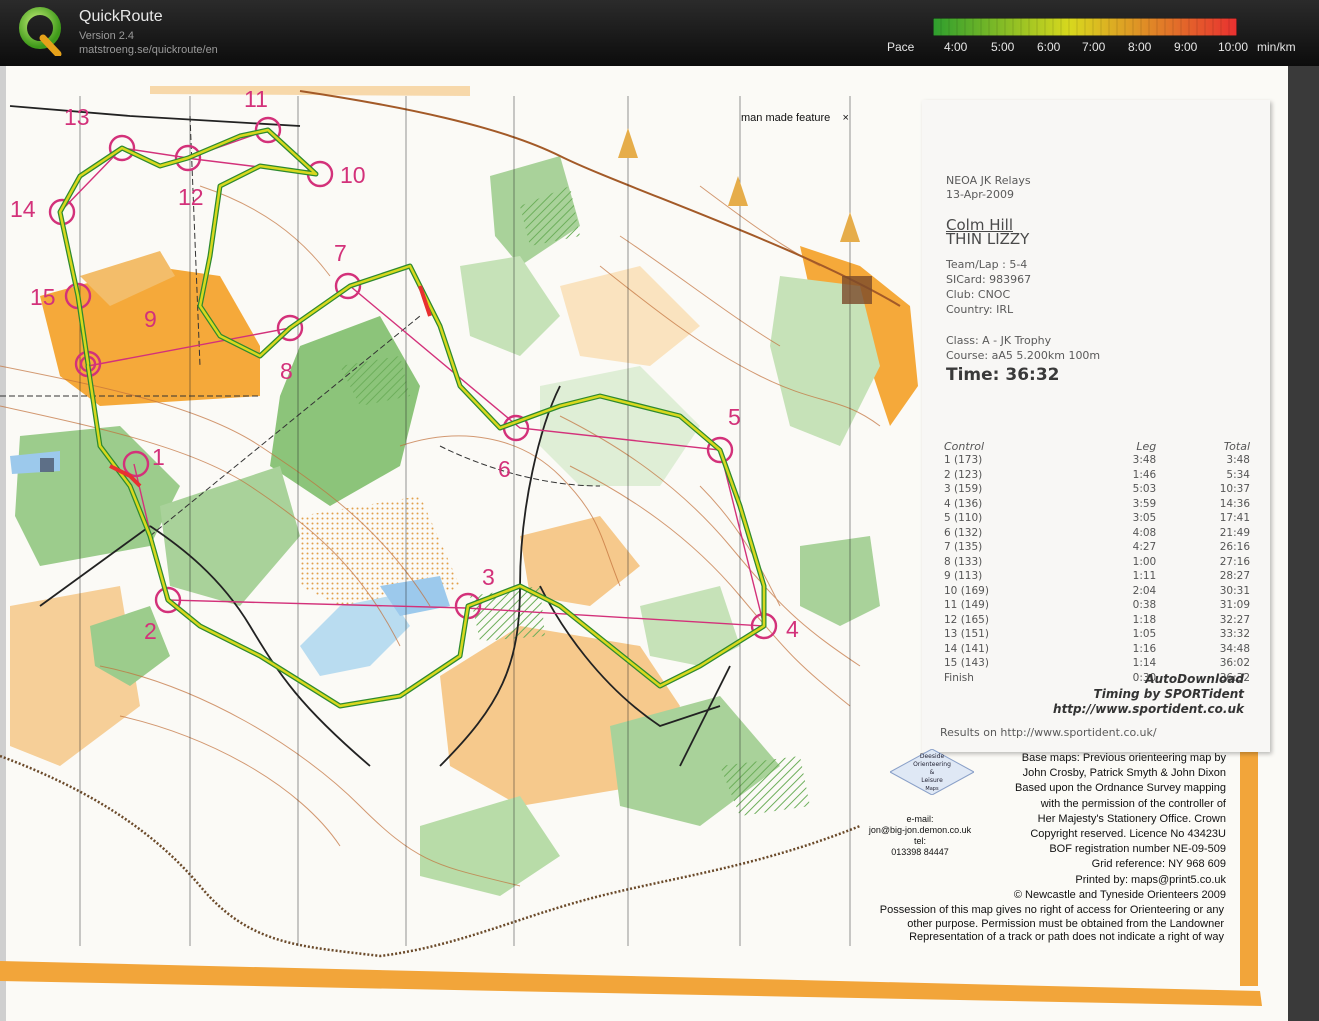 The image size is (1319, 1021). Describe the element at coordinates (1123, 758) in the screenshot. I see `credit-line: Base maps: Previous orienteering map by` at that location.